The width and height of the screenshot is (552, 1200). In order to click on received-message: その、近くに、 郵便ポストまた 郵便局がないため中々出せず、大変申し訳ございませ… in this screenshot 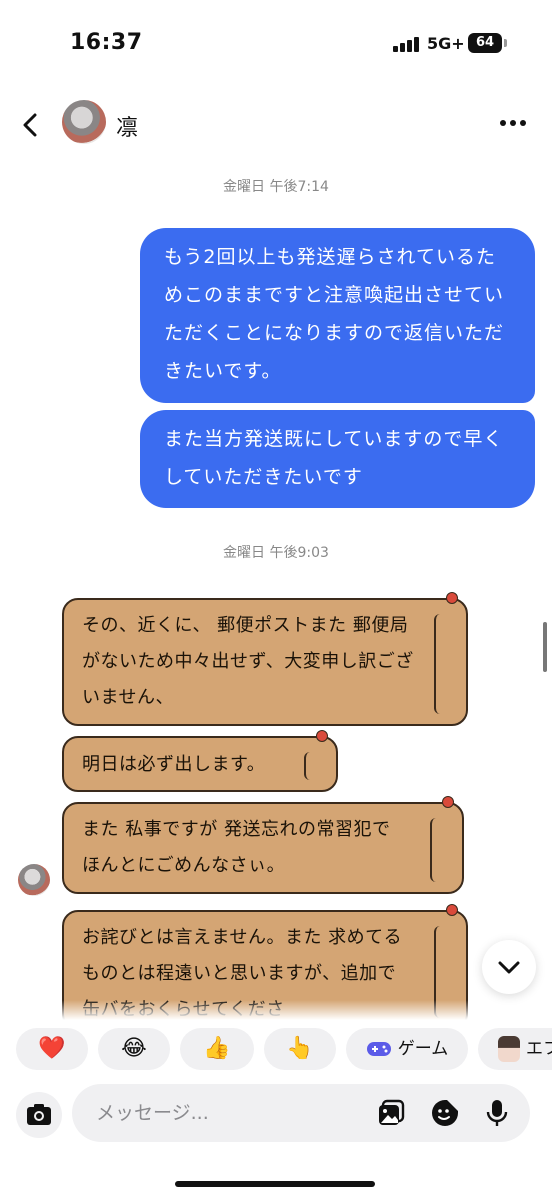, I will do `click(265, 659)`.